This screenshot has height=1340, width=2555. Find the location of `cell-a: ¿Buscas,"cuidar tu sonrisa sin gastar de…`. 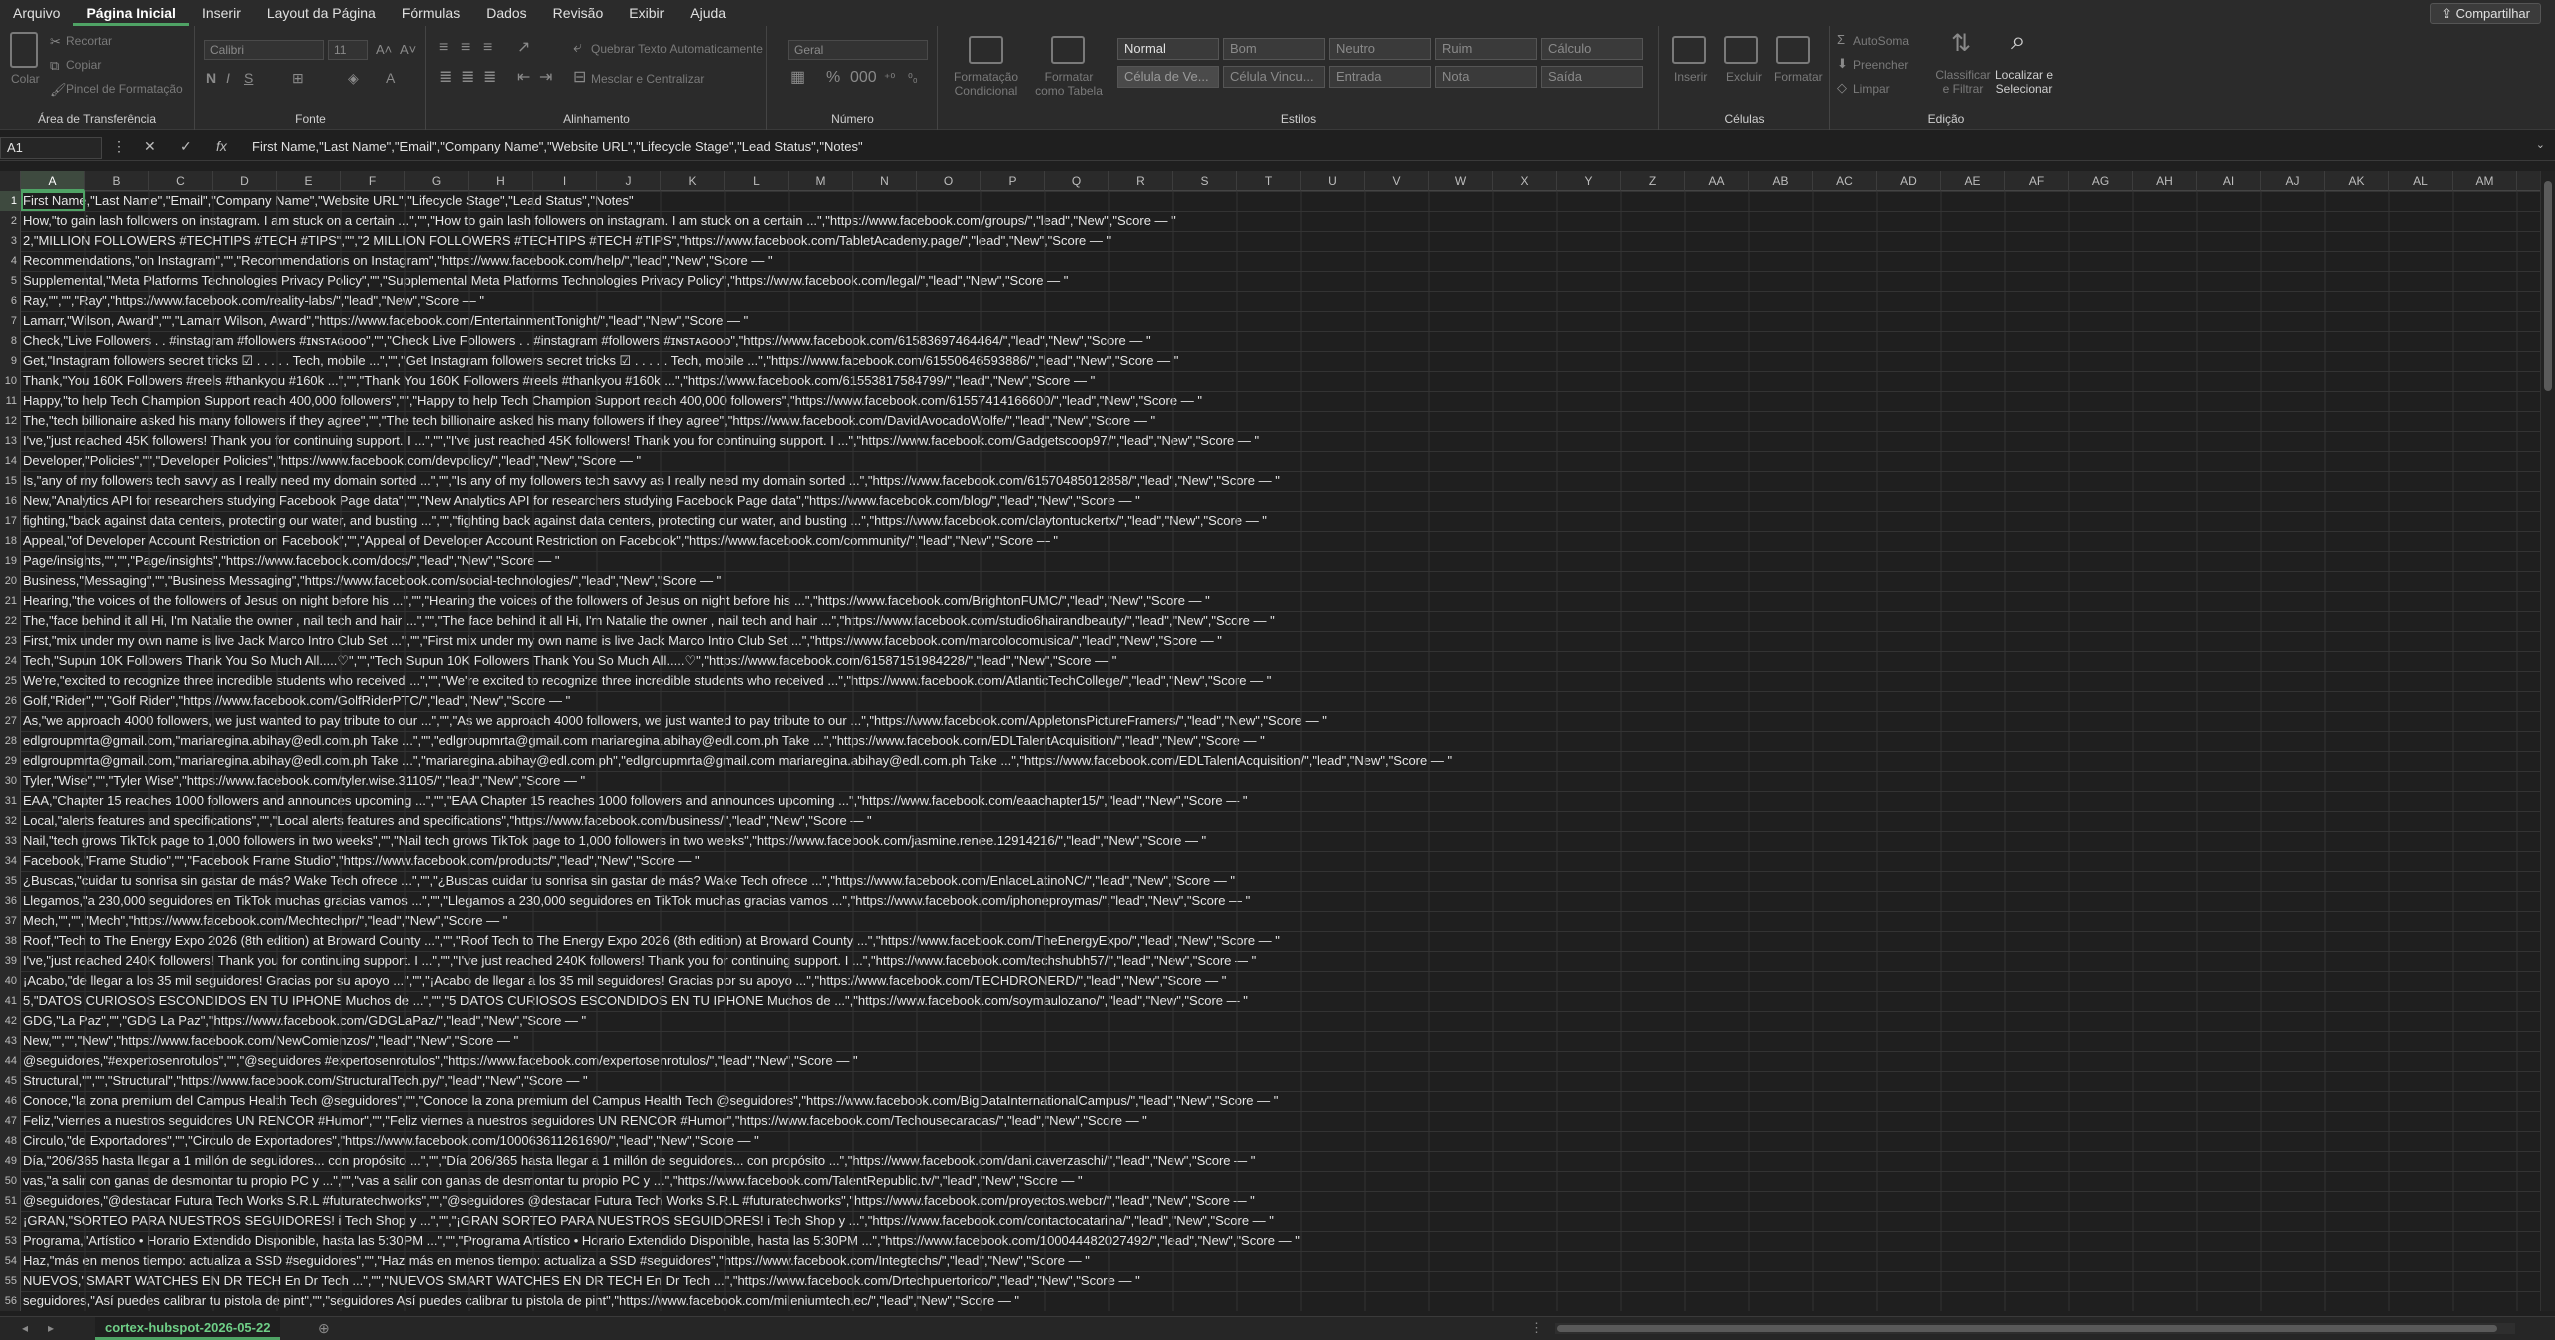

cell-a: ¿Buscas,"cuidar tu sonrisa sin gastar de… is located at coordinates (629, 881).